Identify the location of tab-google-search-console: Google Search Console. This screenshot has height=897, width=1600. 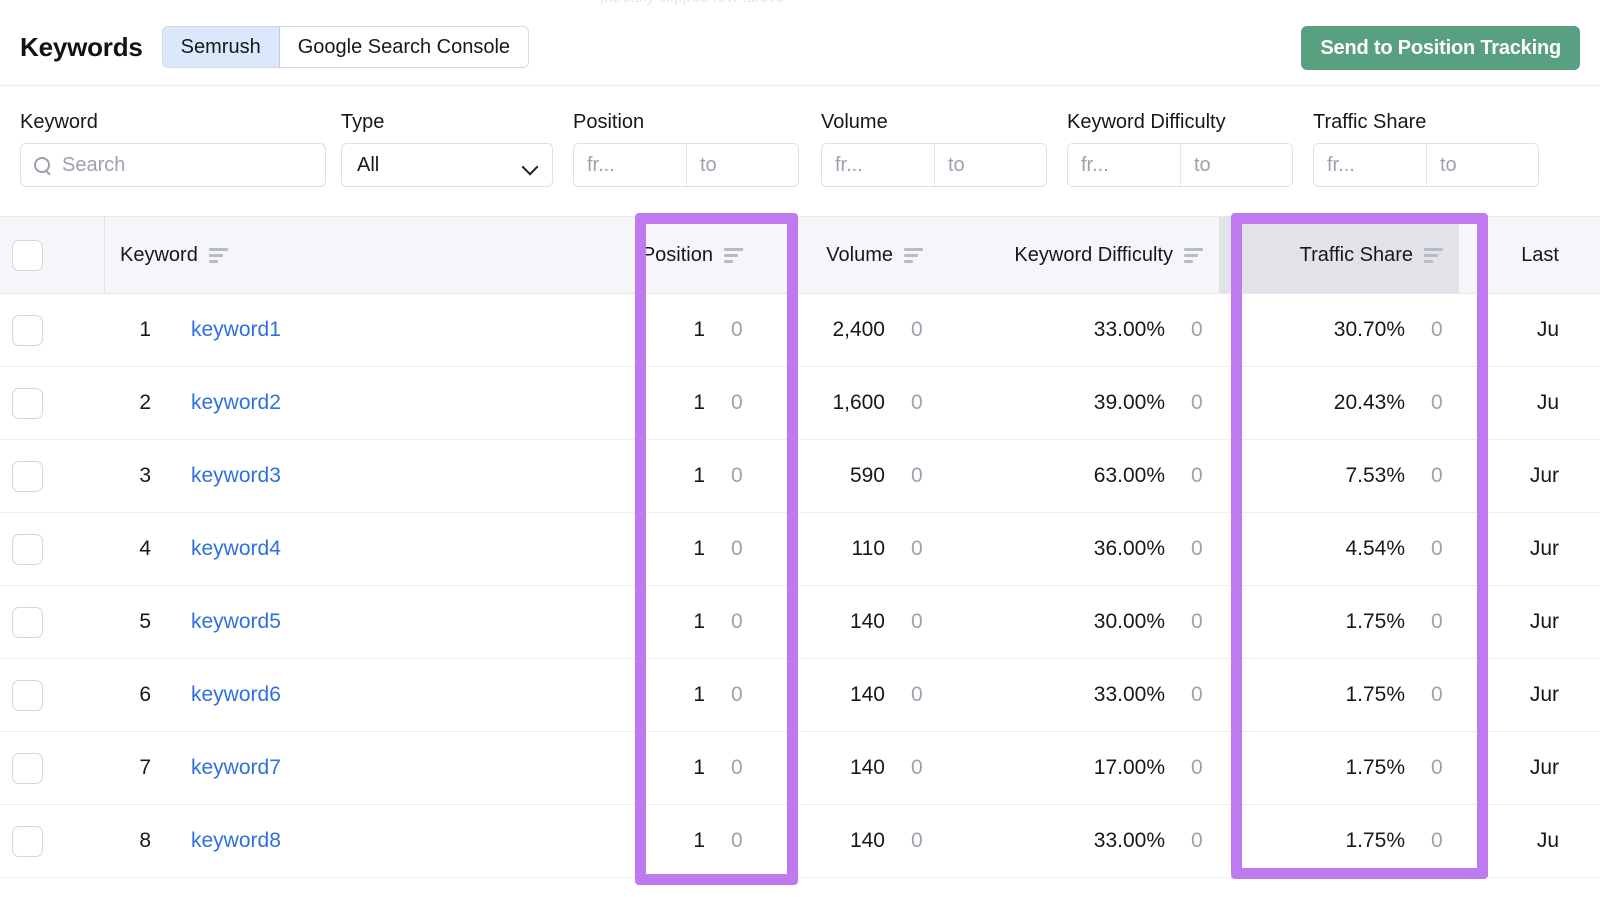
(404, 47).